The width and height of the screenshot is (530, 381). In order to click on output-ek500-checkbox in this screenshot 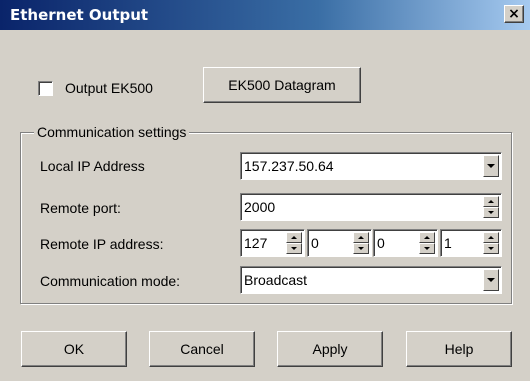, I will do `click(45, 88)`.